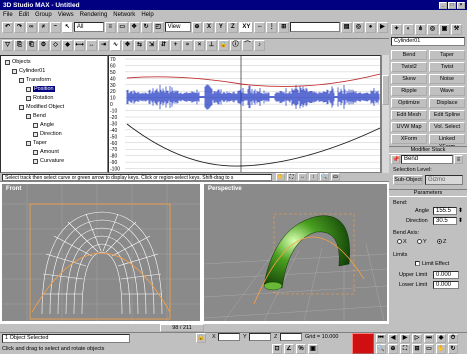  What do you see at coordinates (443, 5) in the screenshot?
I see `minimize-button: _` at bounding box center [443, 5].